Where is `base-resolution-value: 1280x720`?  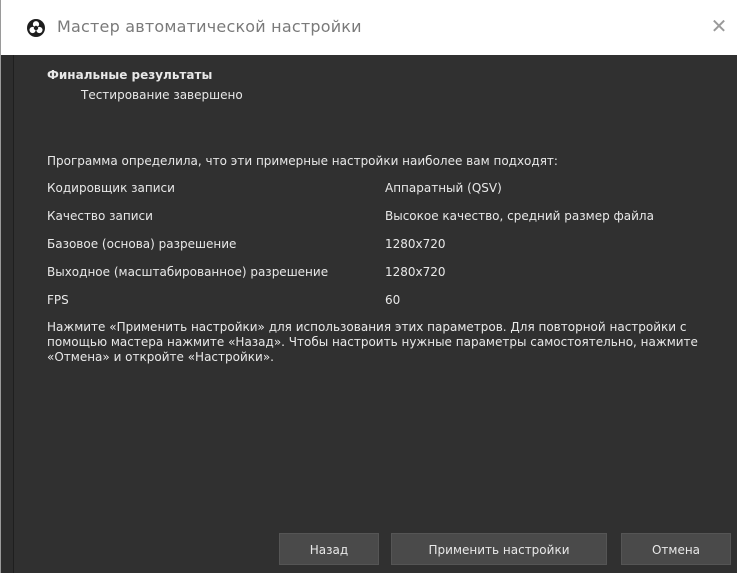
base-resolution-value: 1280x720 is located at coordinates (415, 244).